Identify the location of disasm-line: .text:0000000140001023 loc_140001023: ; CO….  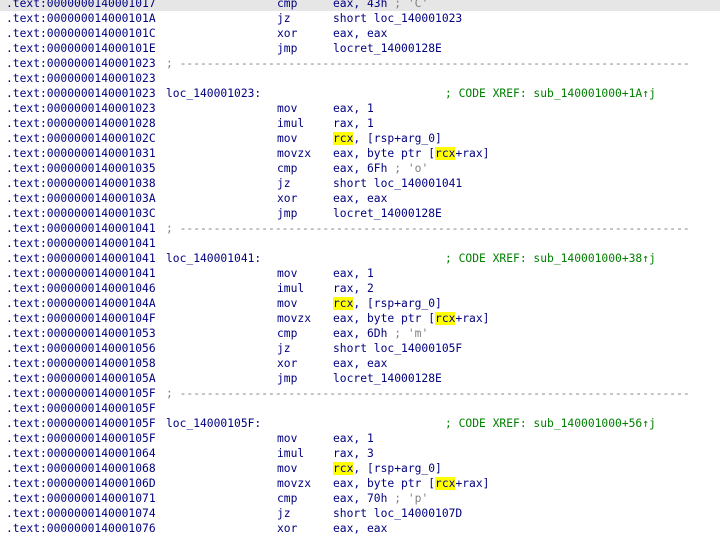
(360, 93).